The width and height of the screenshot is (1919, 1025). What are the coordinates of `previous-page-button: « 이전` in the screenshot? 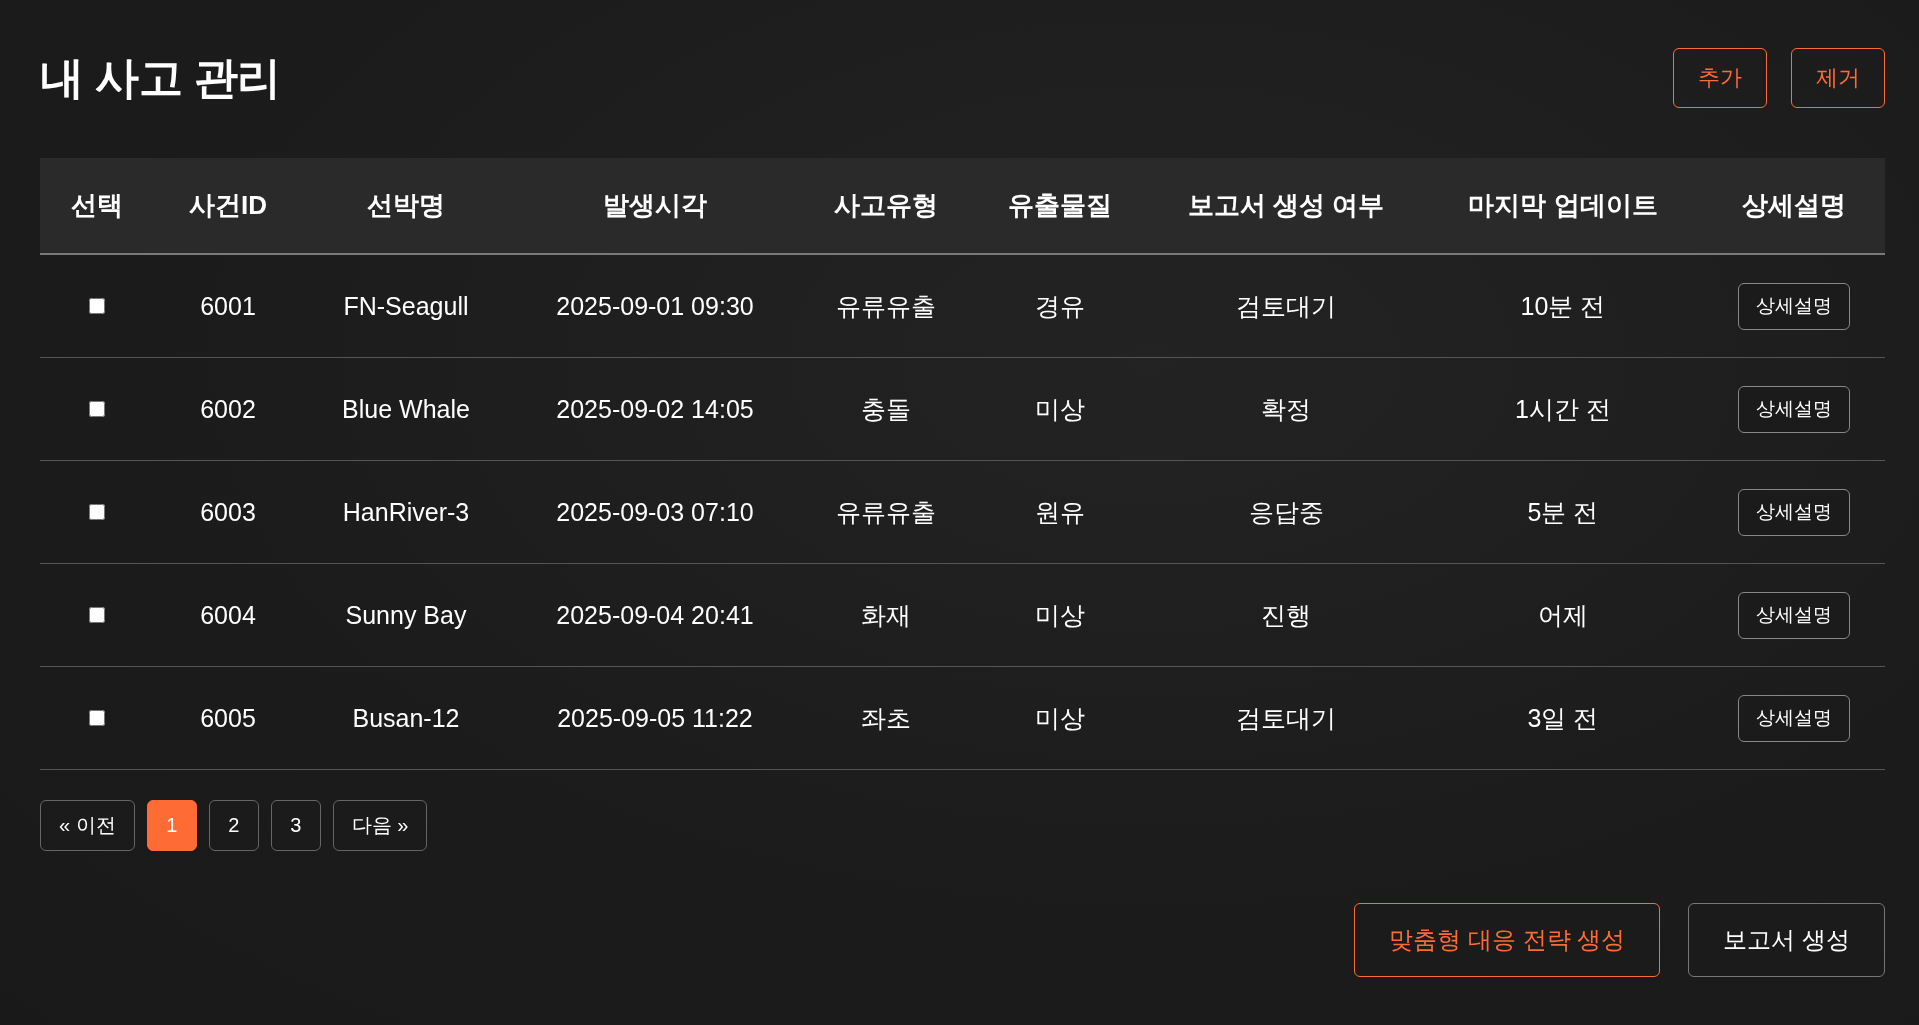 It's located at (87, 825).